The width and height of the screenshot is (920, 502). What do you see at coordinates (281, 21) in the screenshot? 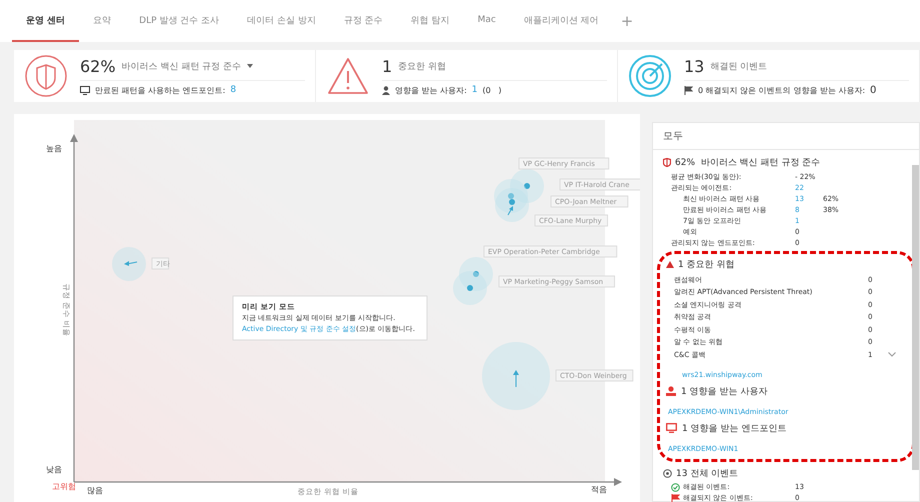
I see `tab: 데이터 손실 방지` at bounding box center [281, 21].